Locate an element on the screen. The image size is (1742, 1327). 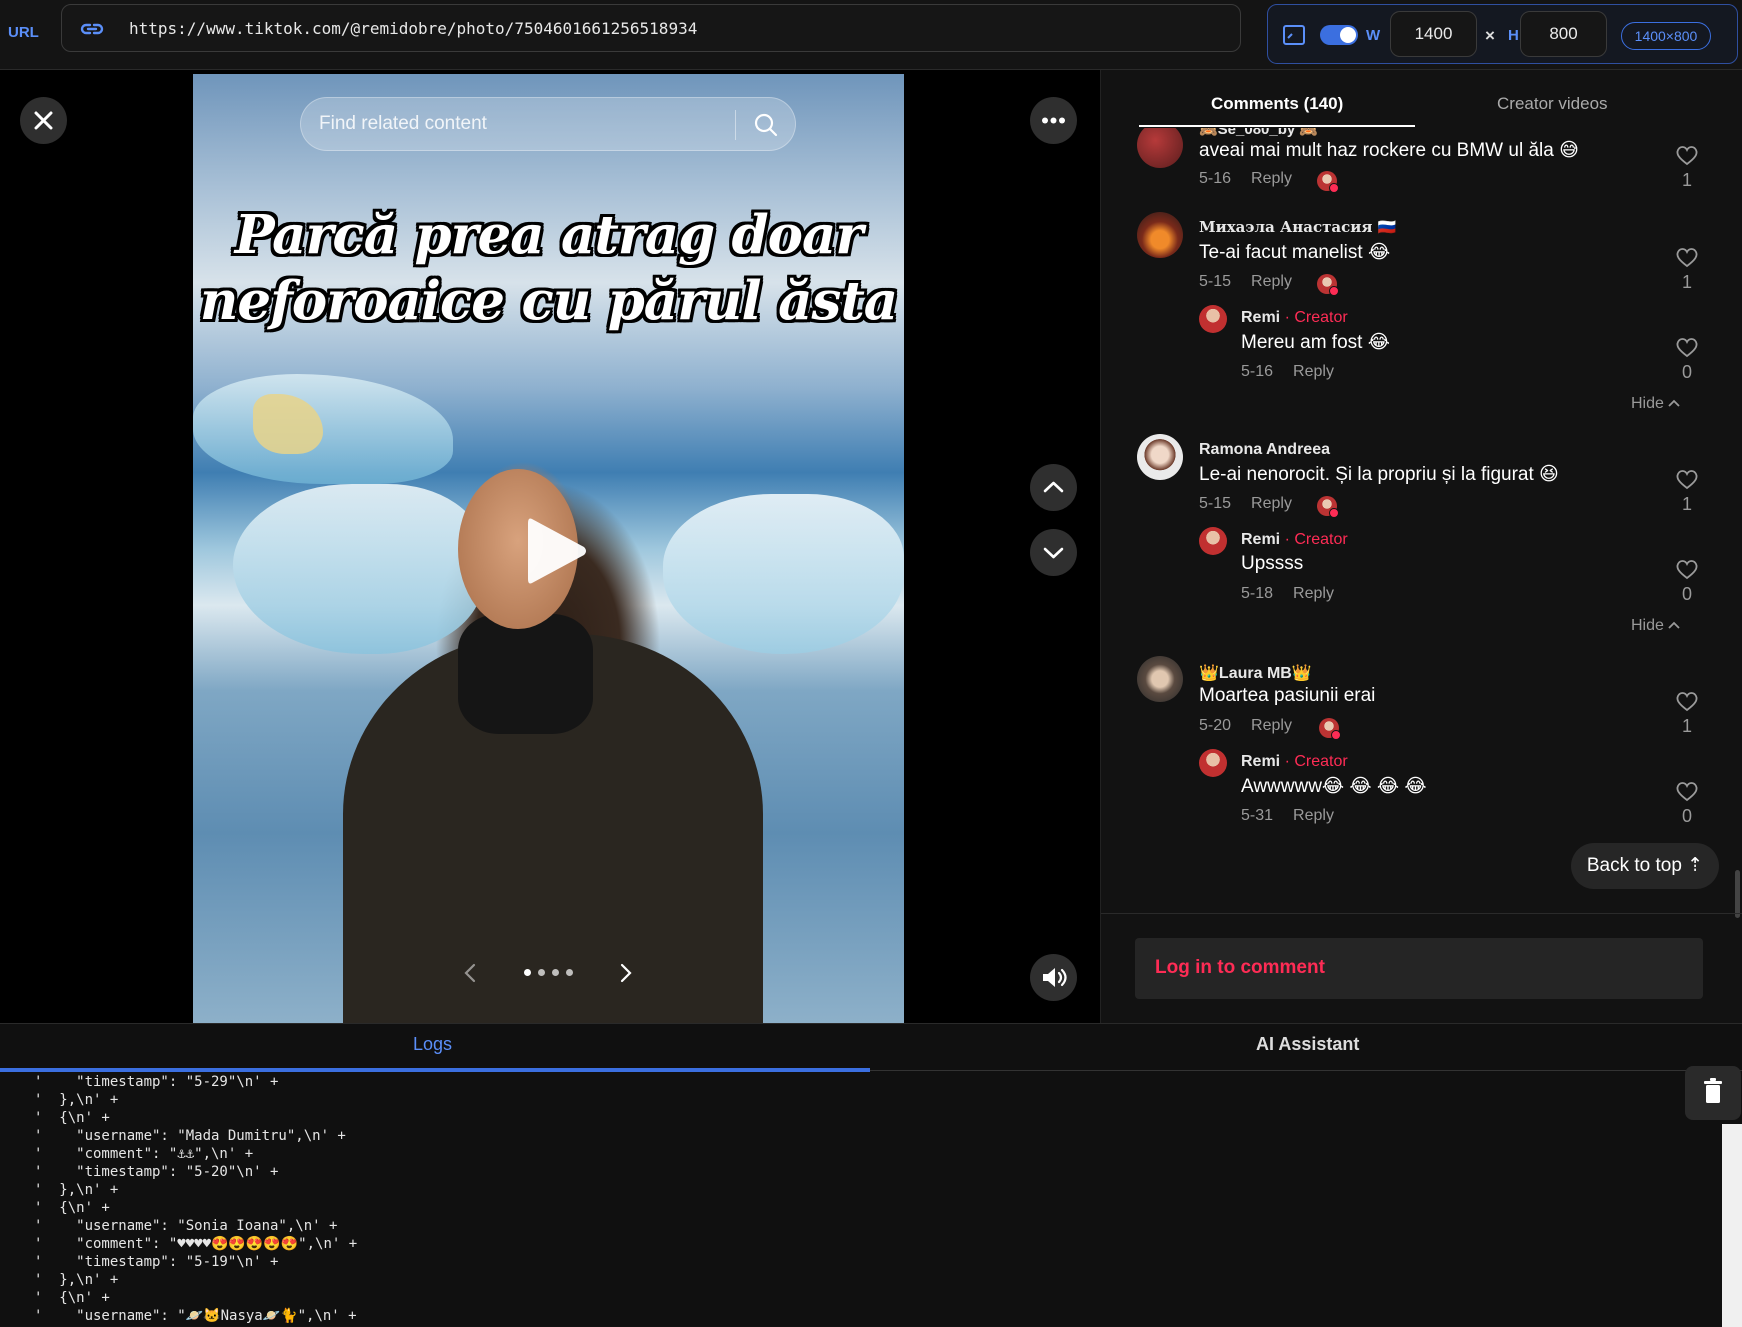
comment-username: 🙈Se_080_by 🙈 is located at coordinates (1258, 133).